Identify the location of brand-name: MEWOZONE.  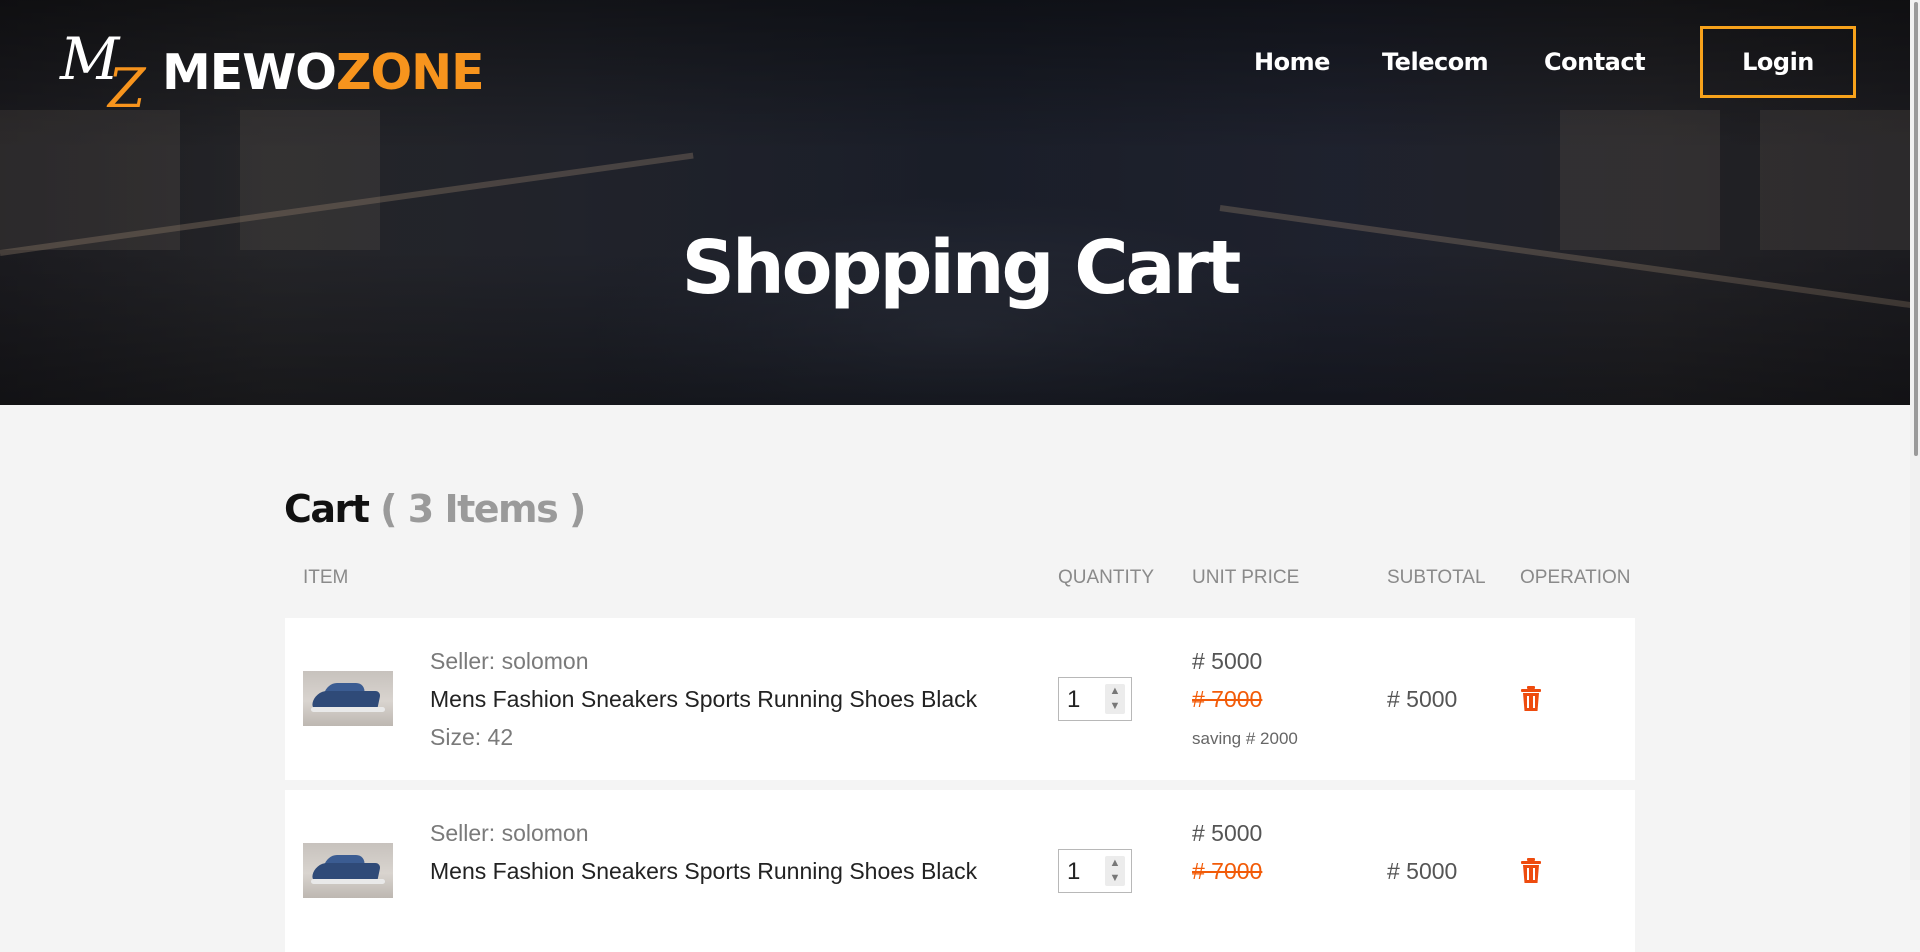
(323, 72).